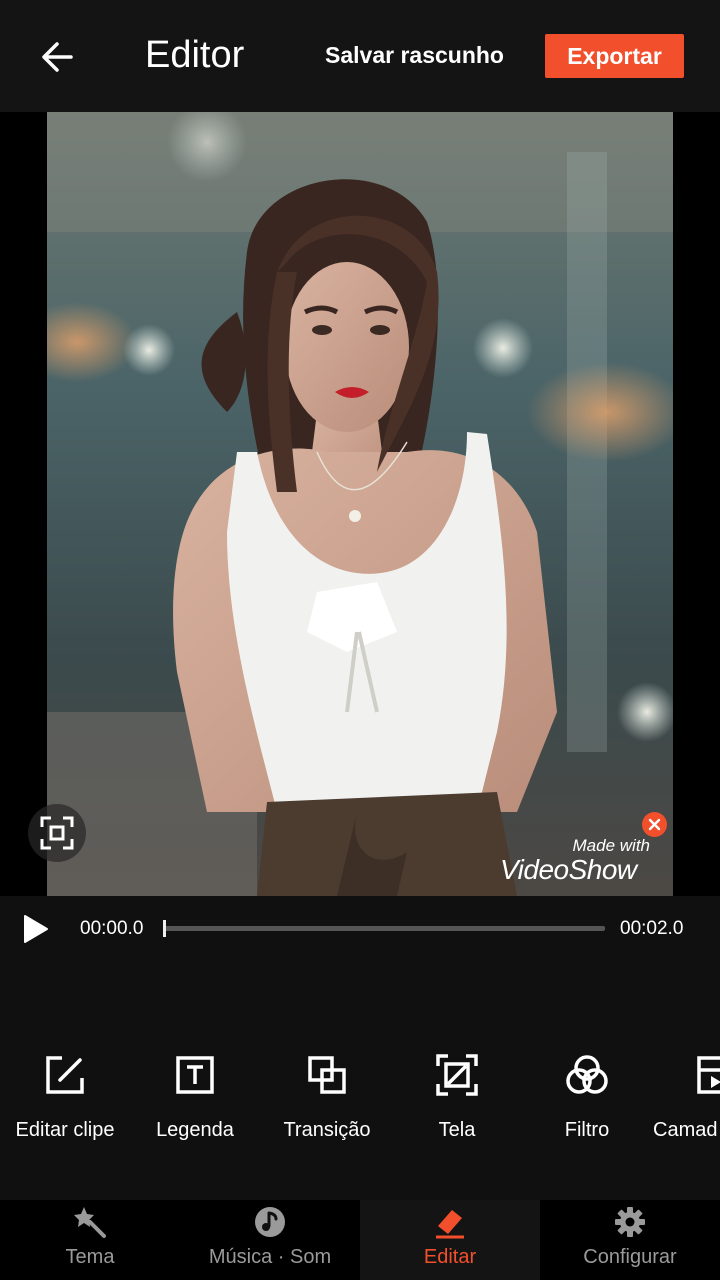  Describe the element at coordinates (450, 1240) in the screenshot. I see `nav-edit: Editar` at that location.